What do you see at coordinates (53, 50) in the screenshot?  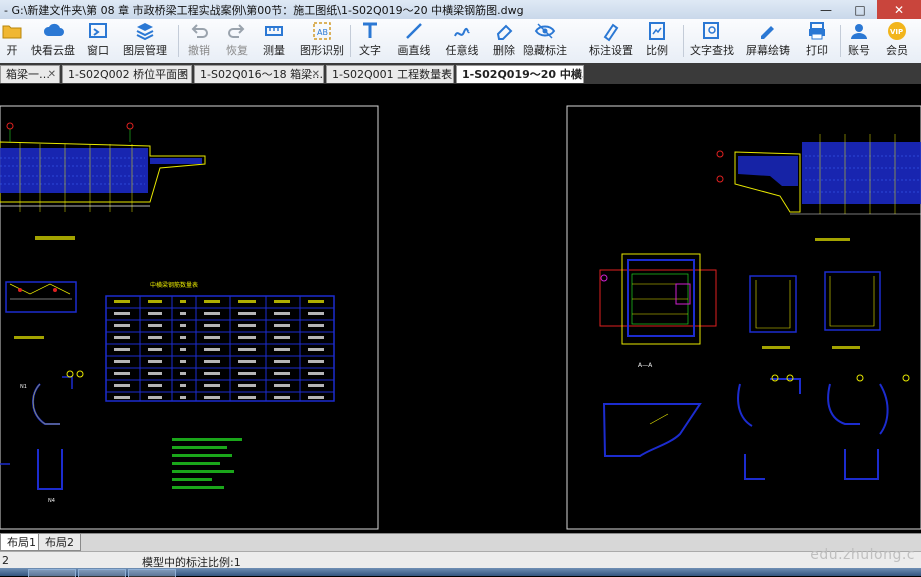 I see `toolbar-label: 快看云盘` at bounding box center [53, 50].